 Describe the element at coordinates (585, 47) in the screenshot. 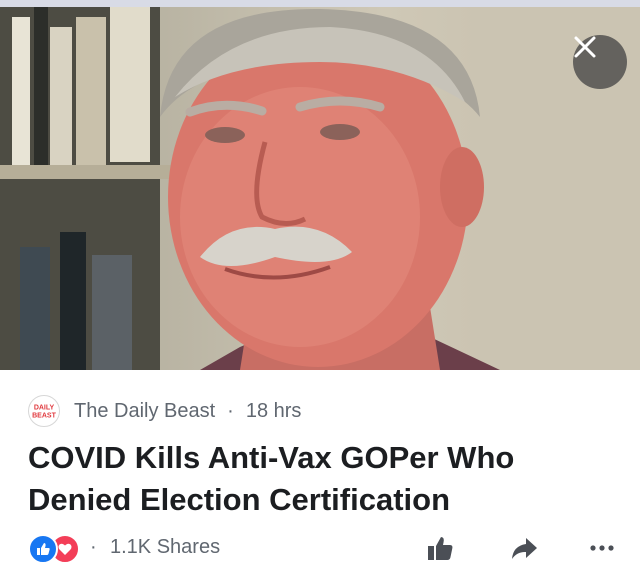

I see `close-icon` at that location.